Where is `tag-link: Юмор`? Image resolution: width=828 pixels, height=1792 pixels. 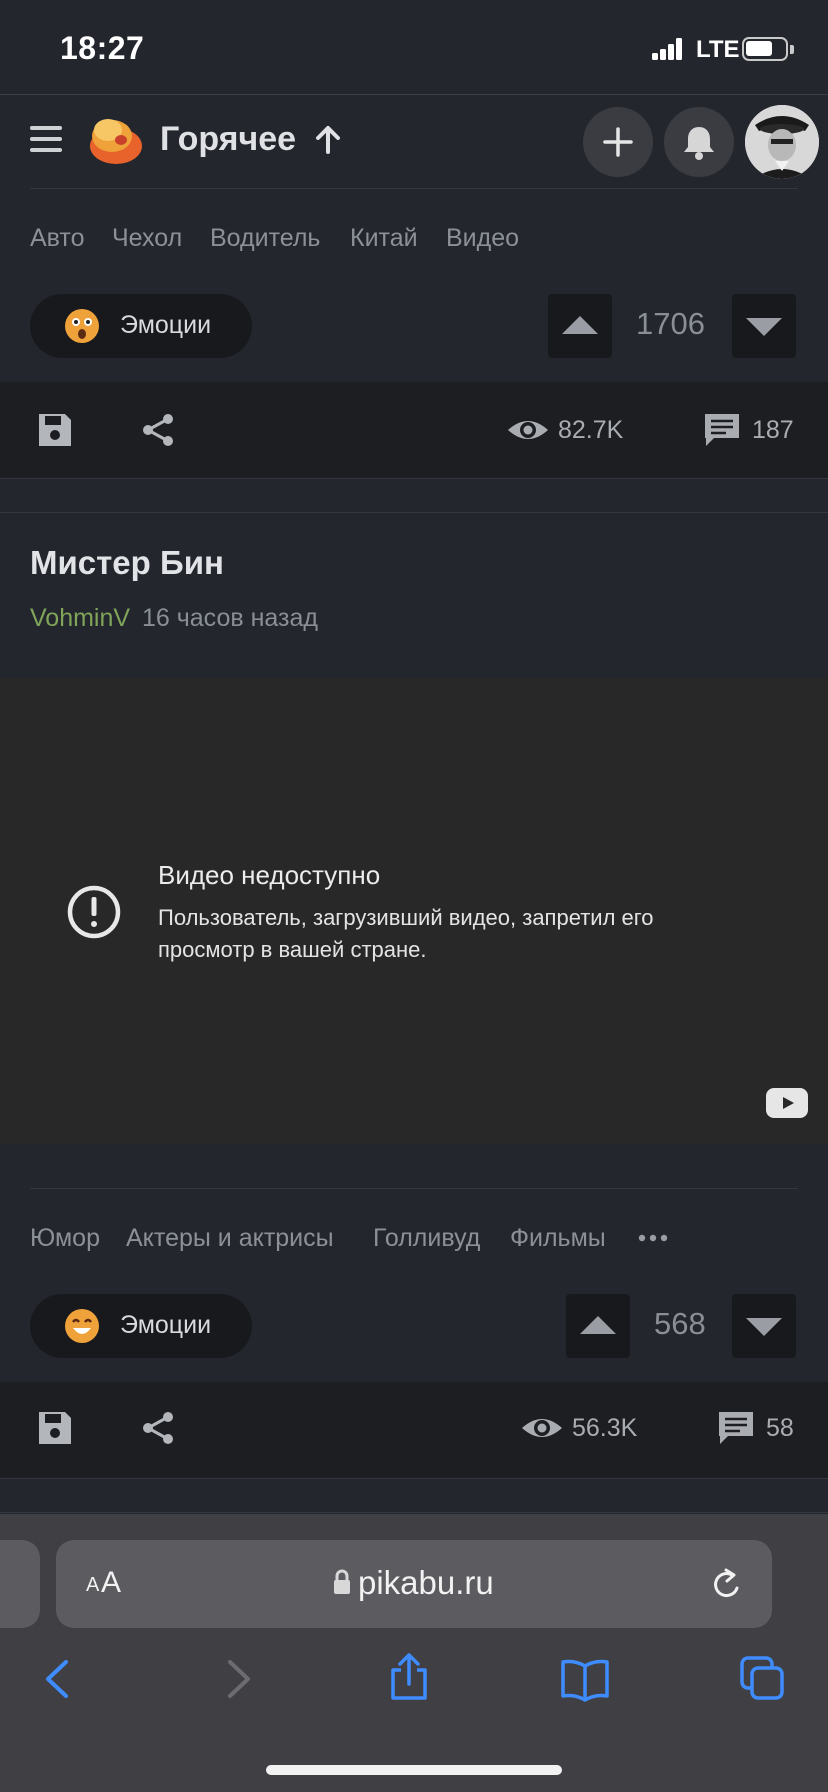 tag-link: Юмор is located at coordinates (65, 1238).